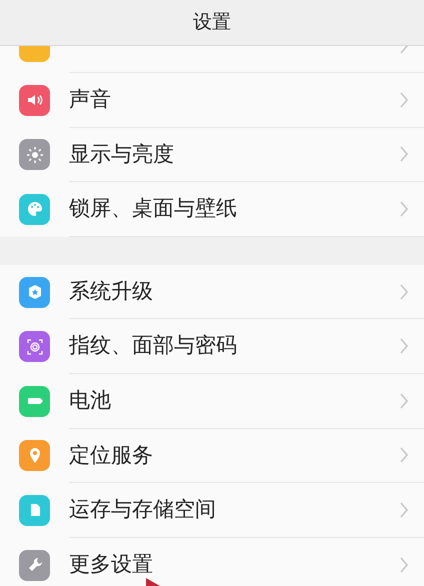 This screenshot has width=424, height=586. I want to click on item-label: 系统升级, so click(111, 291).